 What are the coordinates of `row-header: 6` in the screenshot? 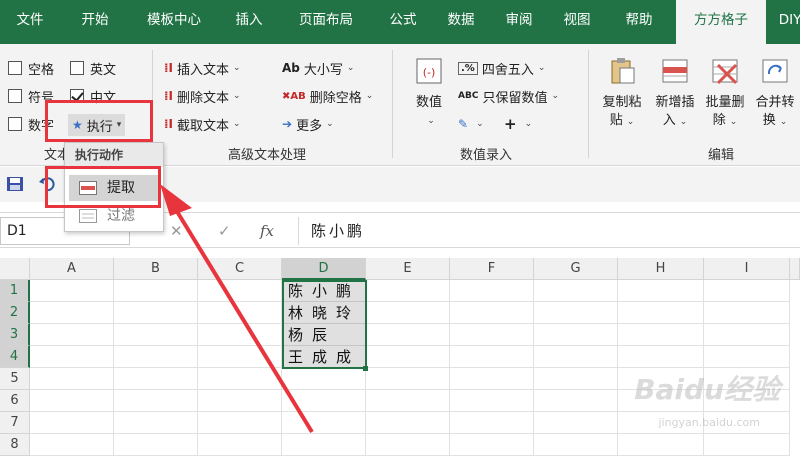 It's located at (15, 401).